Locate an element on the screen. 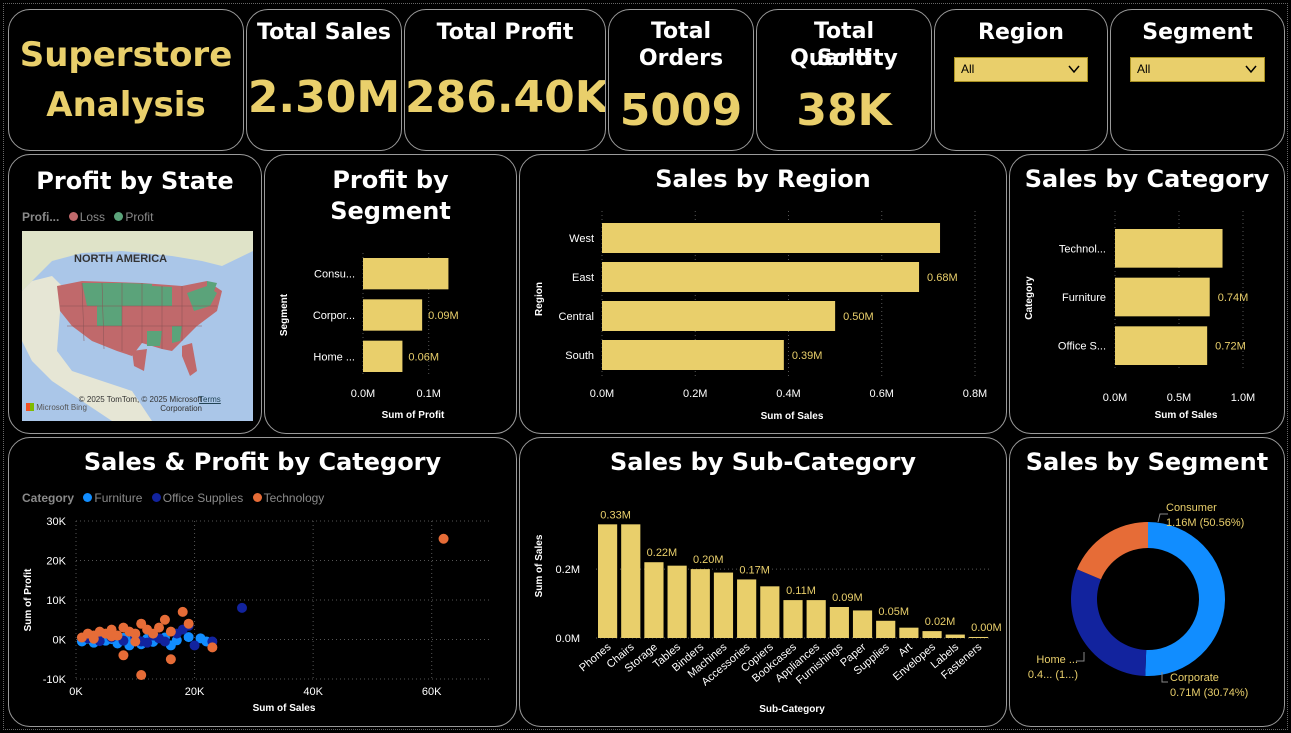 Image resolution: width=1291 pixels, height=733 pixels. kpi-value: 5009 is located at coordinates (681, 110).